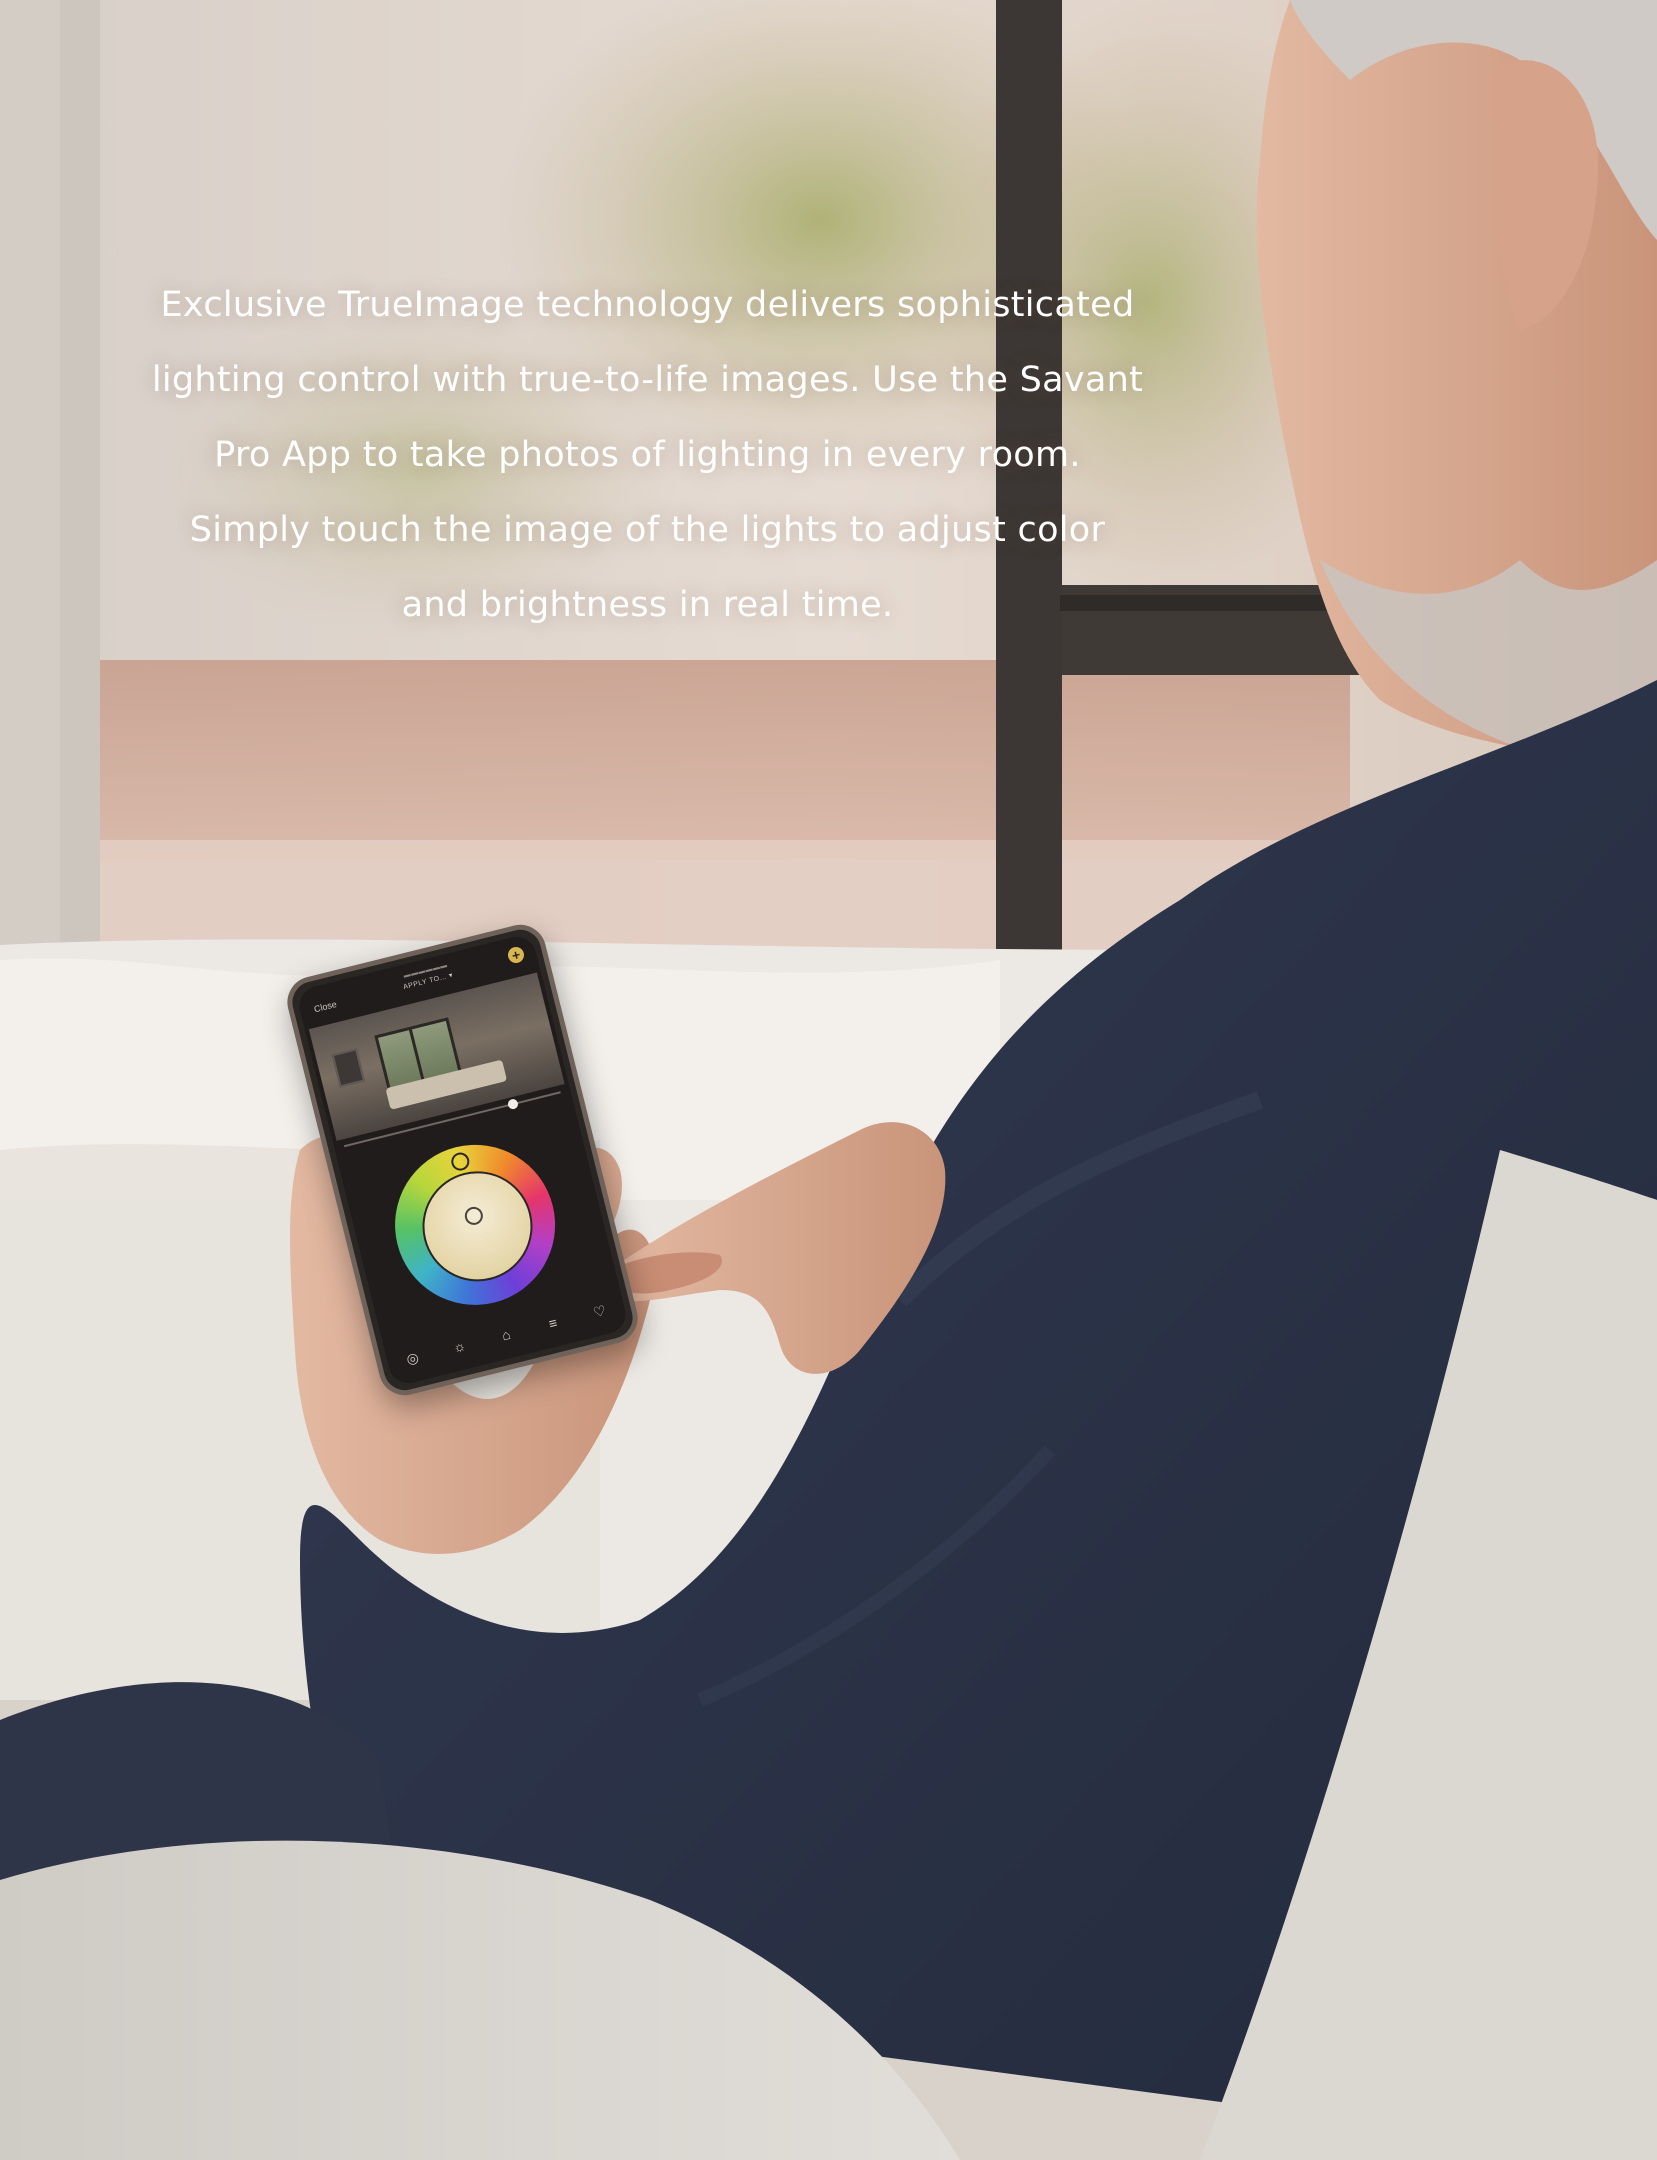 This screenshot has height=2160, width=1657. What do you see at coordinates (647, 605) in the screenshot?
I see `caption-line-5: and brightness in real time.` at bounding box center [647, 605].